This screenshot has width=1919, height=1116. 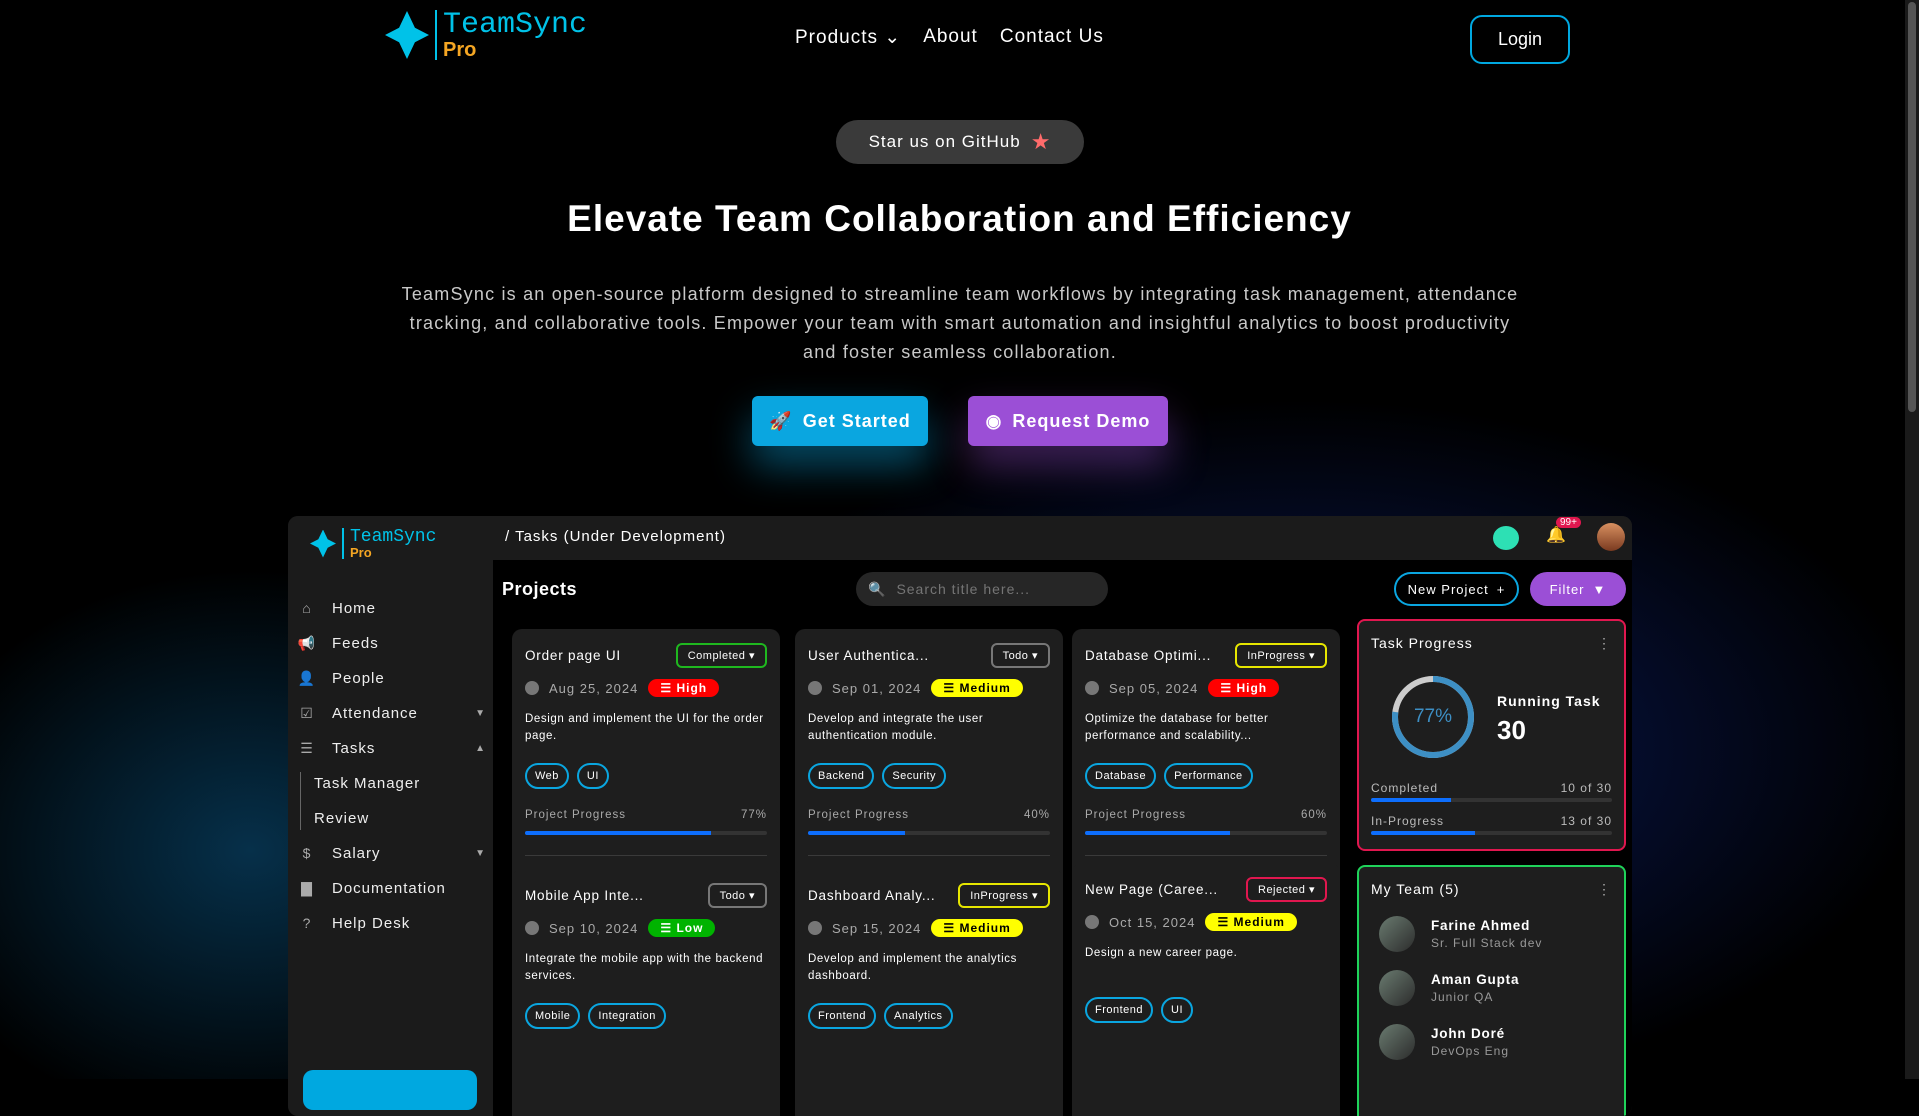 What do you see at coordinates (553, 1016) in the screenshot?
I see `tag: Mobile` at bounding box center [553, 1016].